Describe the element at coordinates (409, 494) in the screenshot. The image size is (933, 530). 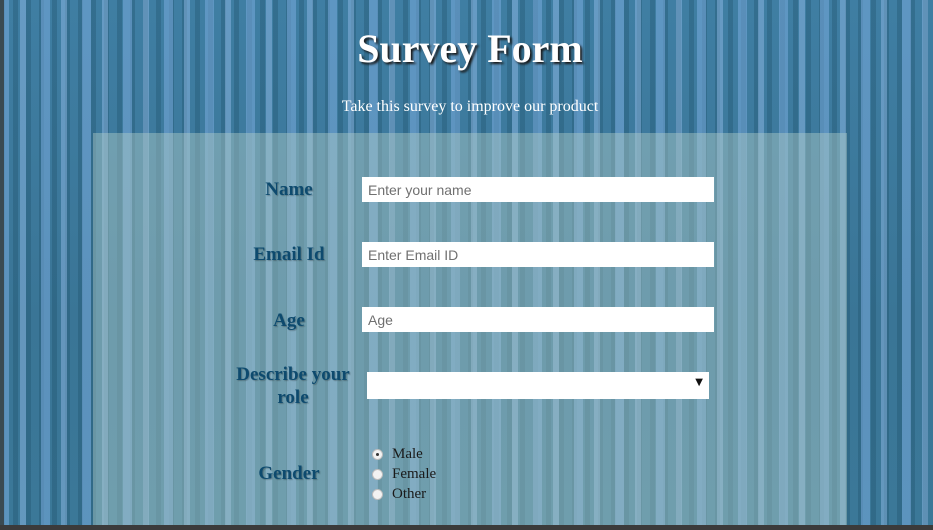
I see `radio-label-other: Other` at that location.